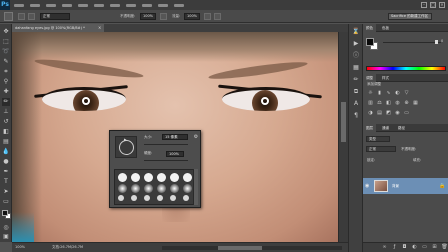 The height and width of the screenshot is (252, 448). Describe the element at coordinates (196, 137) in the screenshot. I see `gear-icon: ⚙` at that location.